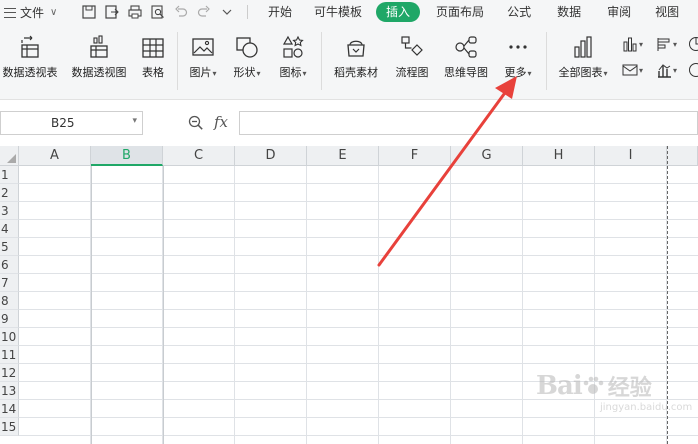 The height and width of the screenshot is (444, 698). Describe the element at coordinates (338, 12) in the screenshot. I see `tab-templates: 可牛模板` at that location.